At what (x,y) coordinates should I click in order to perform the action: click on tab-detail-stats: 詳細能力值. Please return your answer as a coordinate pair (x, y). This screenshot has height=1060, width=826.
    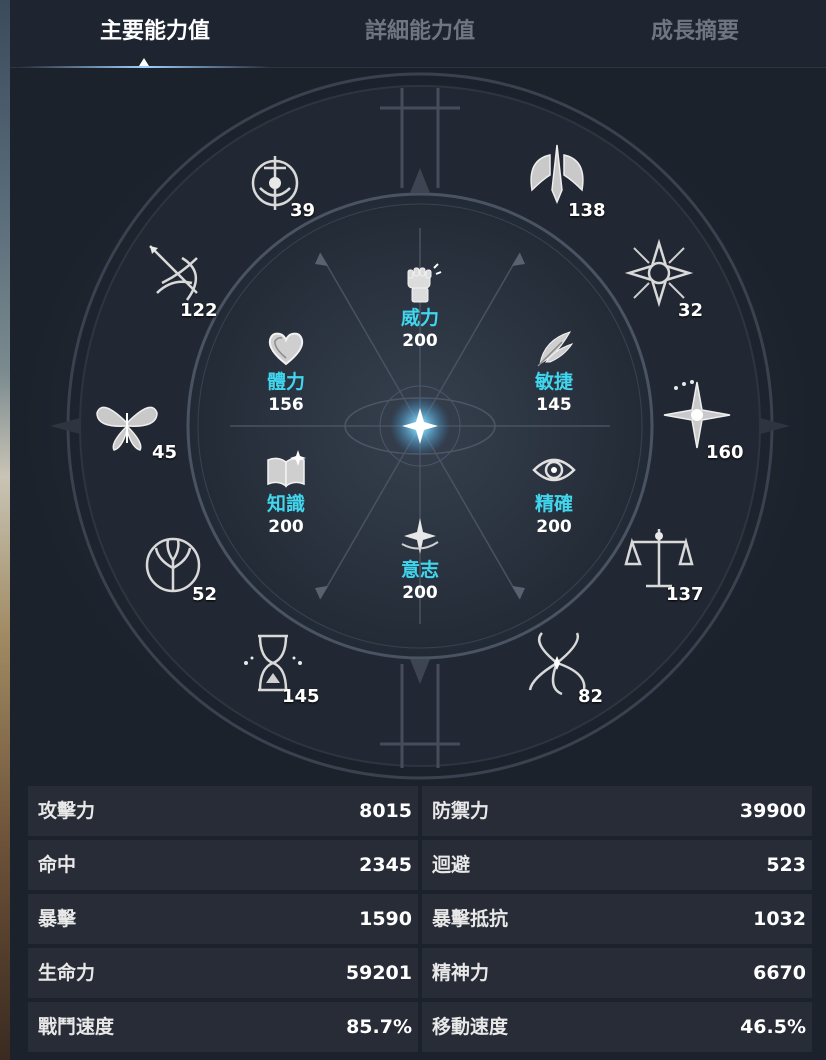
    Looking at the image, I should click on (420, 32).